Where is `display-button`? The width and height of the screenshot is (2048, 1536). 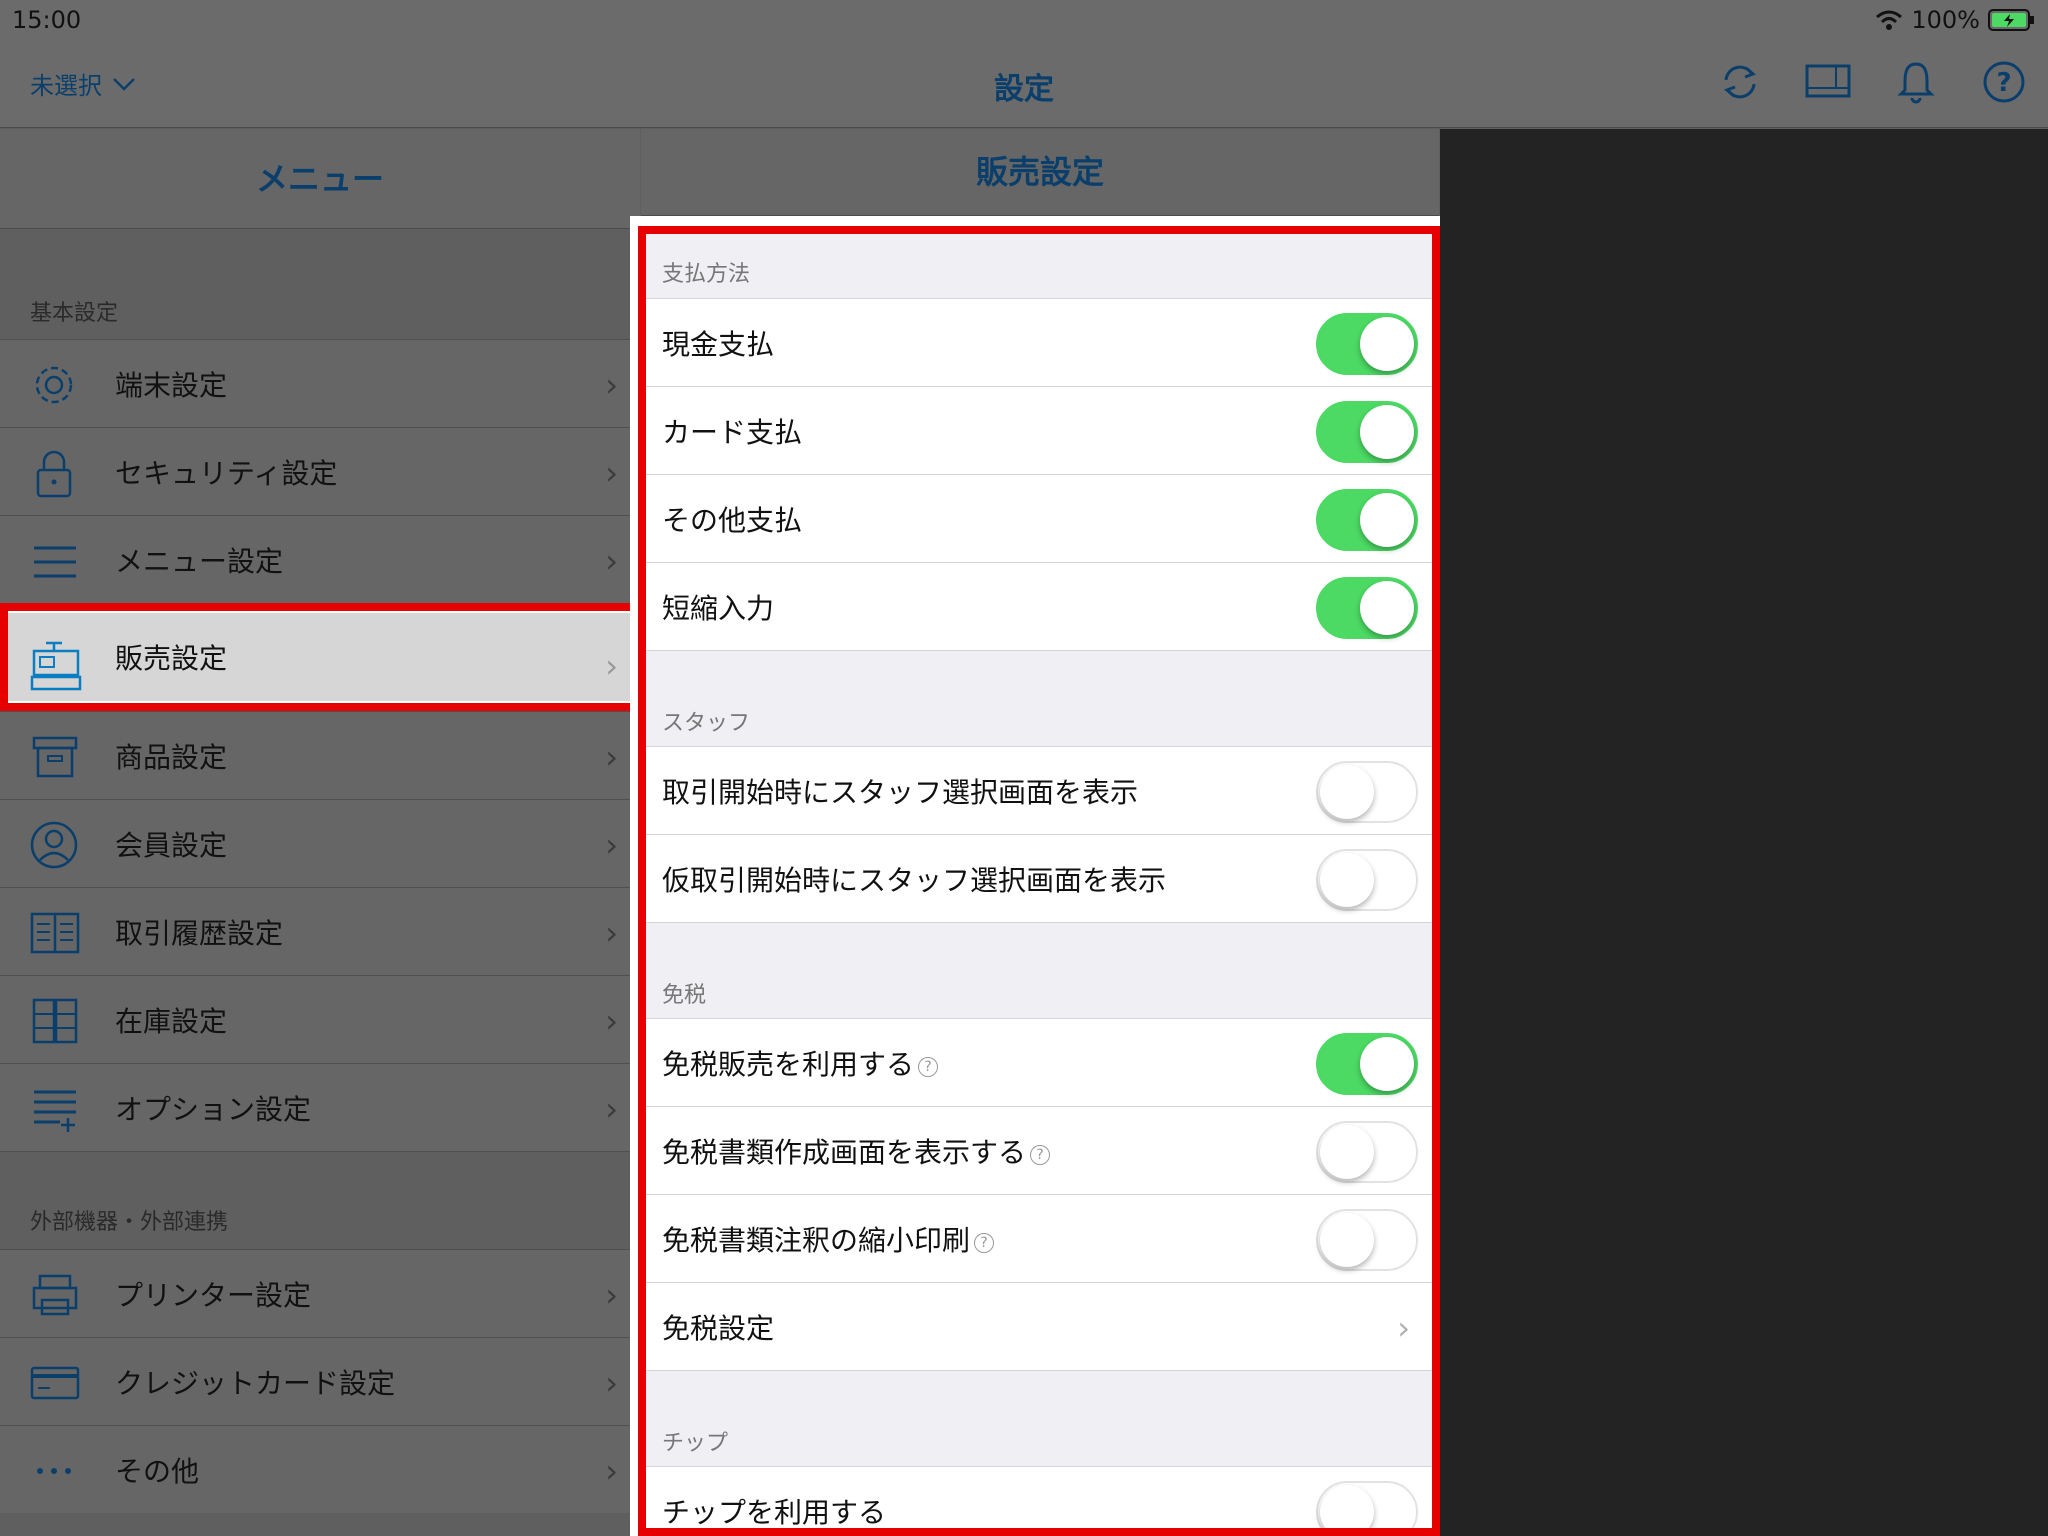 display-button is located at coordinates (1828, 82).